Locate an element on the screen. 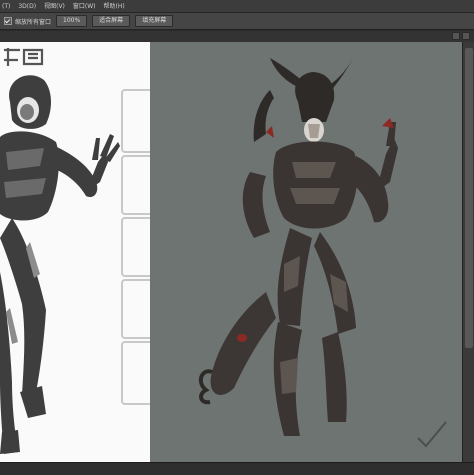  fill-screen-button: 填充屏幕 is located at coordinates (154, 21).